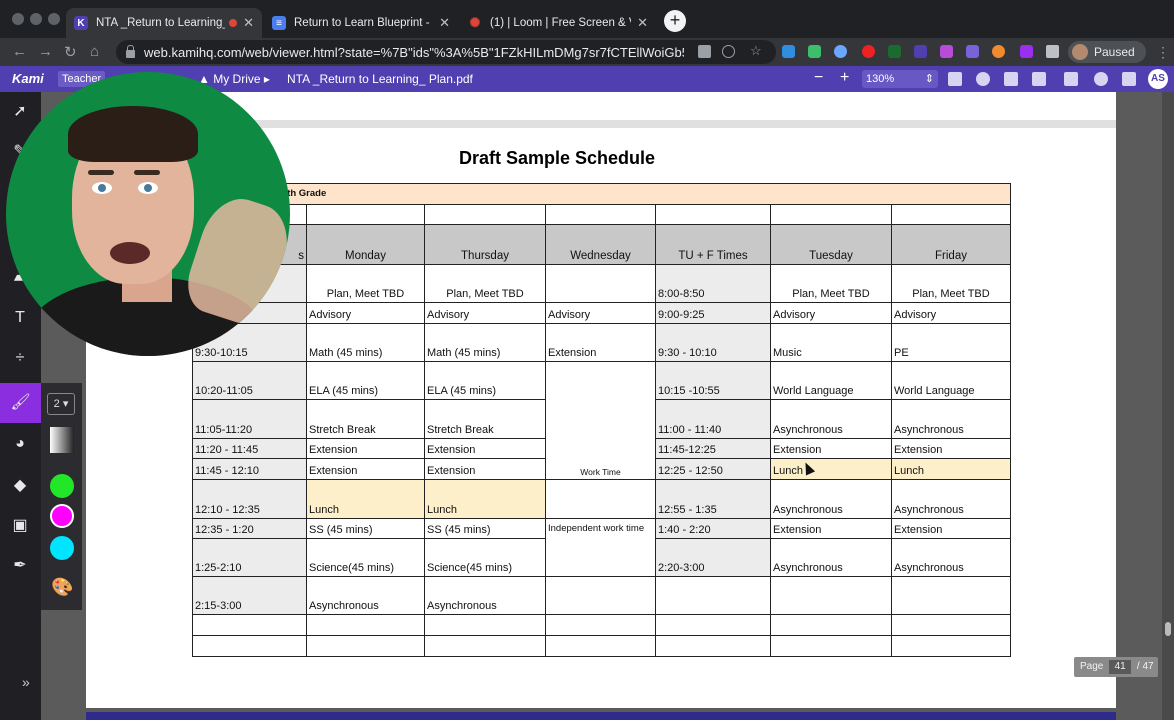 The image size is (1174, 720). What do you see at coordinates (1114, 52) in the screenshot?
I see `profile-status: Paused` at bounding box center [1114, 52].